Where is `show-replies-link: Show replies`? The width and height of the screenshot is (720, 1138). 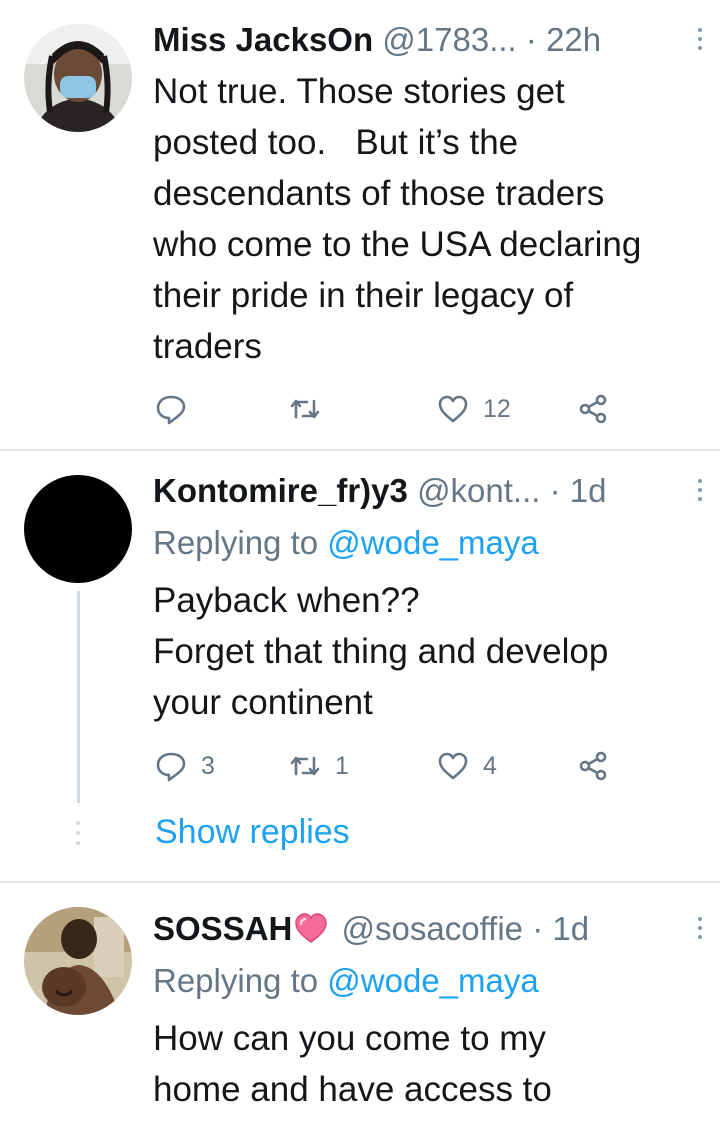
show-replies-link: Show replies is located at coordinates (252, 832).